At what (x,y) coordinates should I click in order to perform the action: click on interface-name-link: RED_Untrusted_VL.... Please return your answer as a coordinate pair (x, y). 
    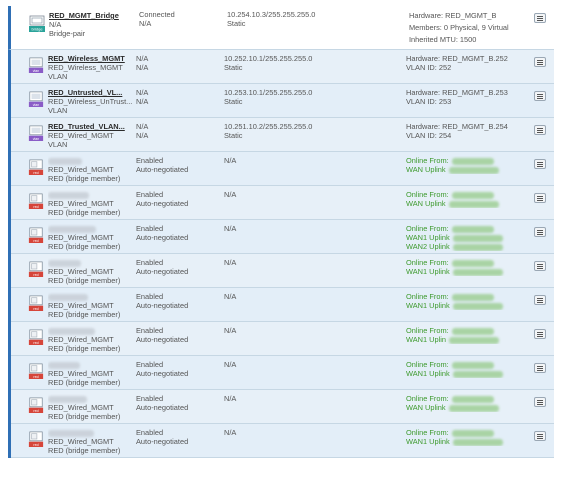
    Looking at the image, I should click on (85, 92).